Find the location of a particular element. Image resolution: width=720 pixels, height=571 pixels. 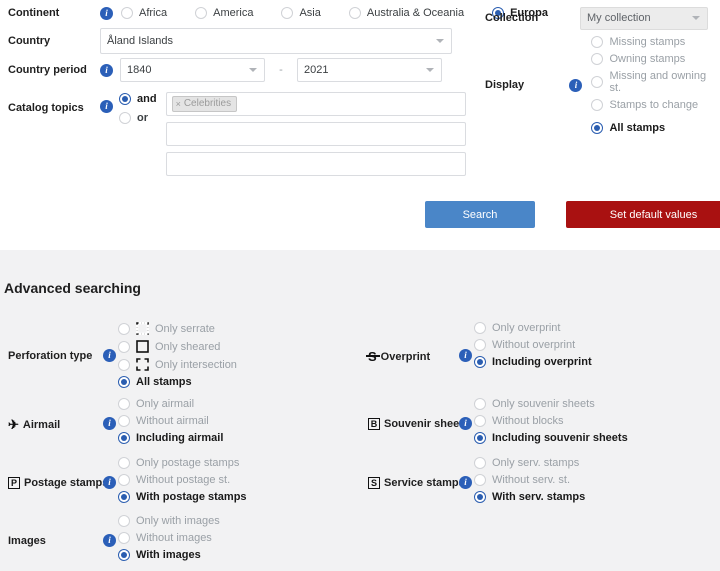

country-period-to-select: 2021 is located at coordinates (369, 70).